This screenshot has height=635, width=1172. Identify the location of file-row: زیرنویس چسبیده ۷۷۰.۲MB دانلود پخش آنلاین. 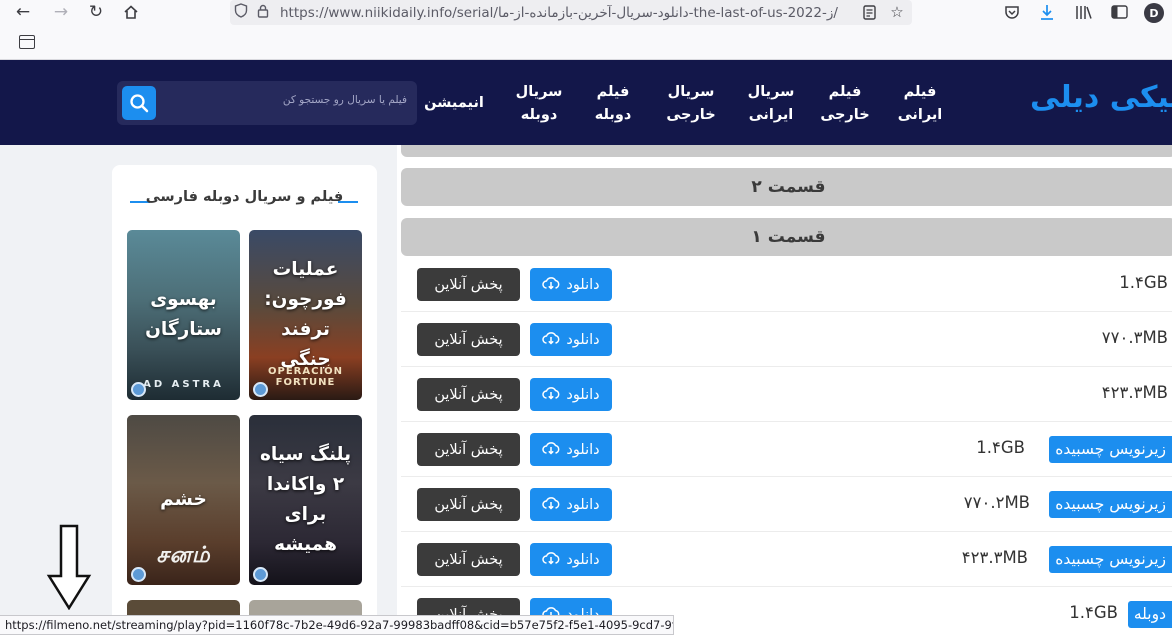
(786, 504).